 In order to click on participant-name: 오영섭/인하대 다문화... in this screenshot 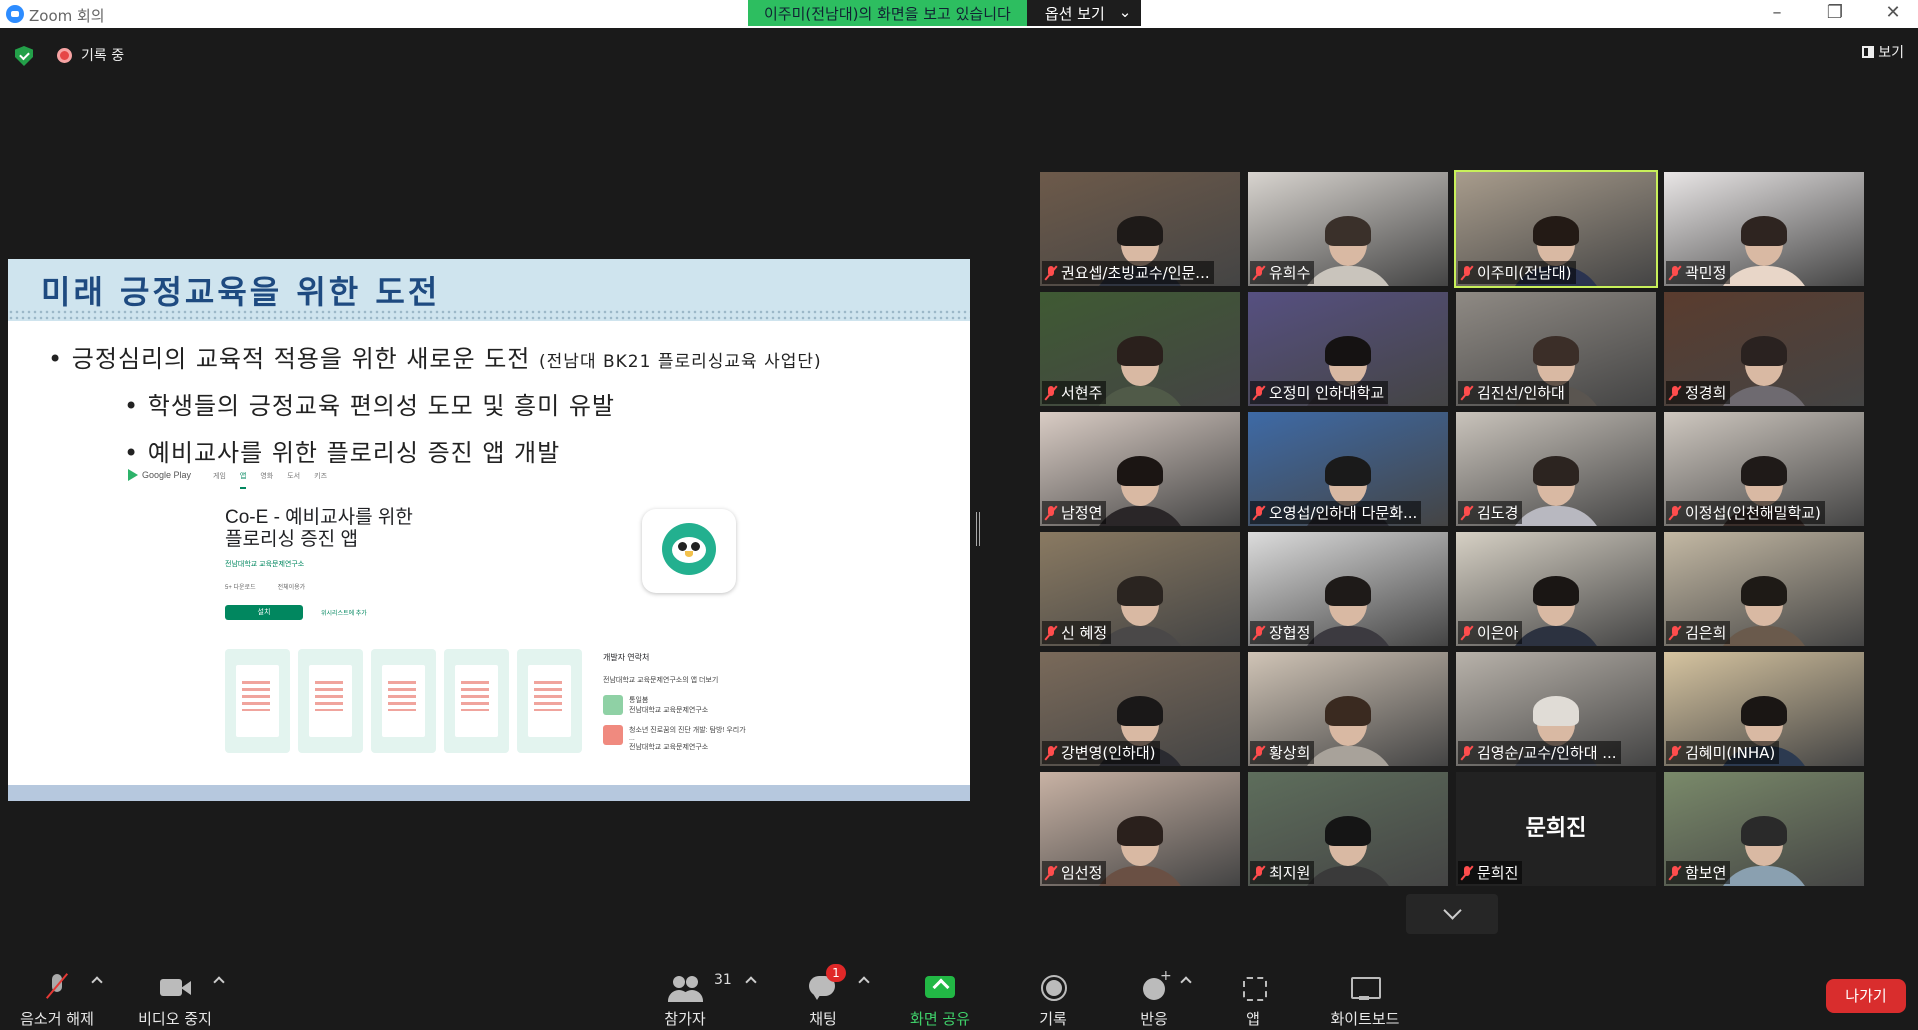, I will do `click(1343, 513)`.